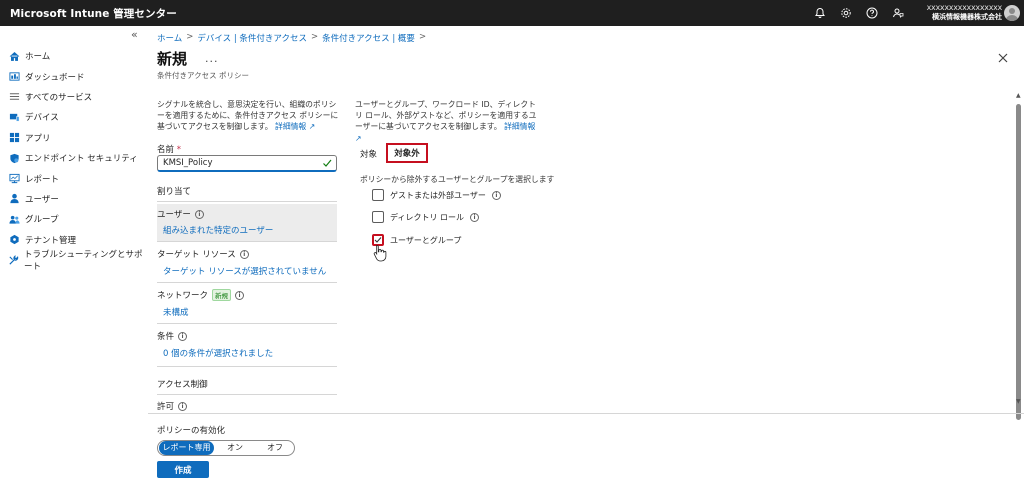 This screenshot has height=489, width=1024. I want to click on user-icon, so click(14, 199).